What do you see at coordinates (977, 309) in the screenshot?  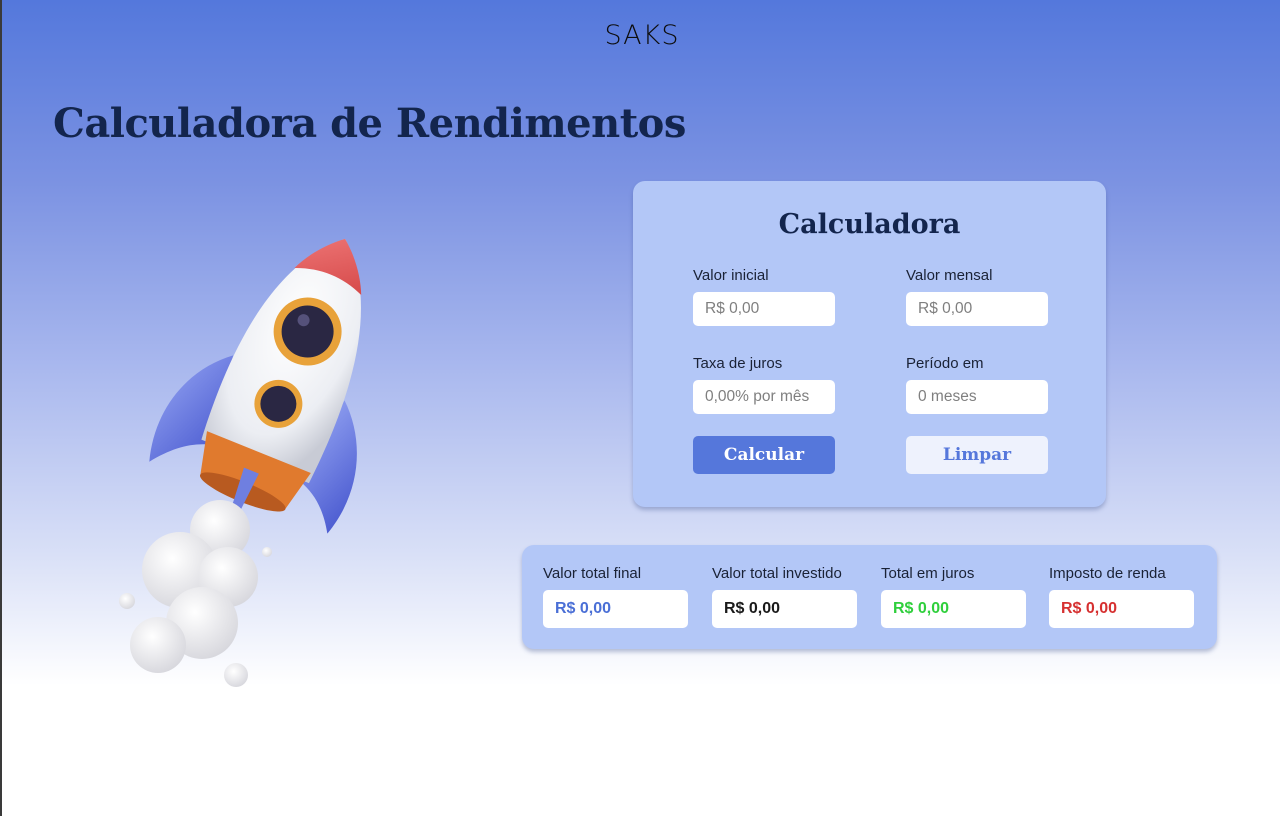 I see `monthly-value-input: R$ 0,00` at bounding box center [977, 309].